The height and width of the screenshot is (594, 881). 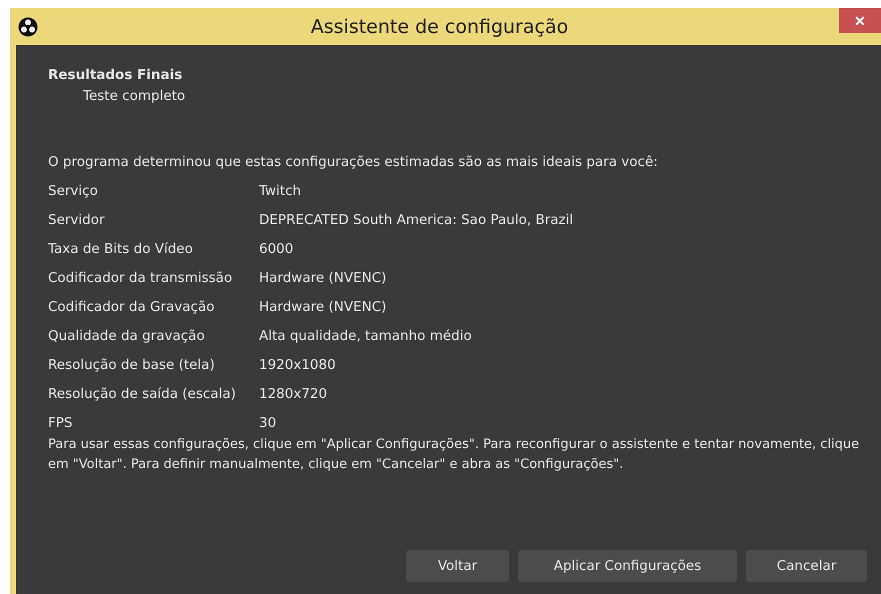 What do you see at coordinates (142, 394) in the screenshot?
I see `setting-label: Resolução de saída (escala)` at bounding box center [142, 394].